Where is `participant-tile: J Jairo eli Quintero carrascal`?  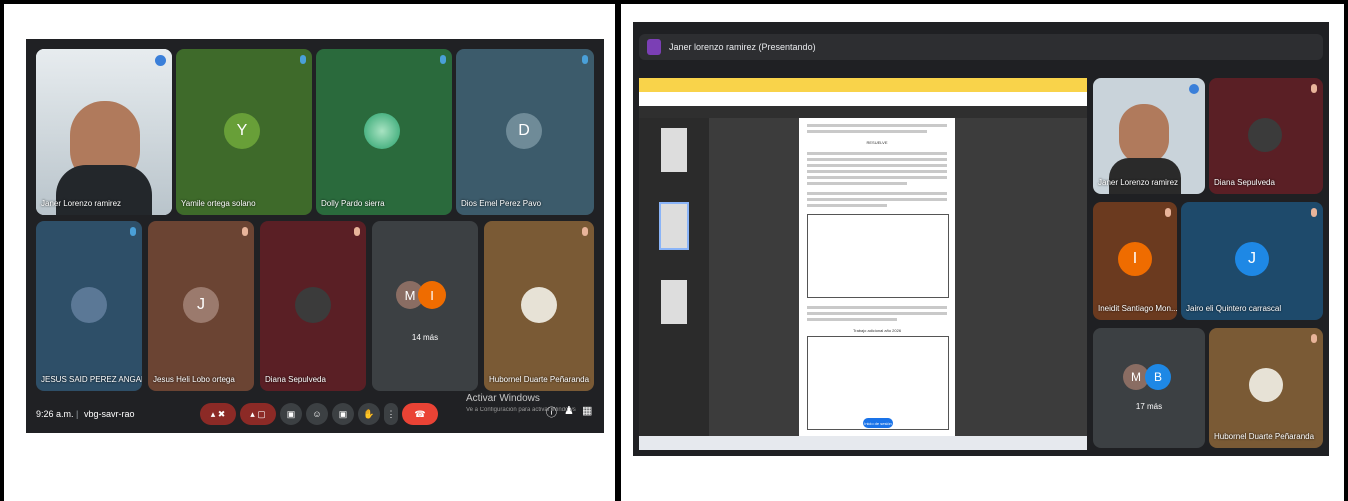 participant-tile: J Jairo eli Quintero carrascal is located at coordinates (1252, 261).